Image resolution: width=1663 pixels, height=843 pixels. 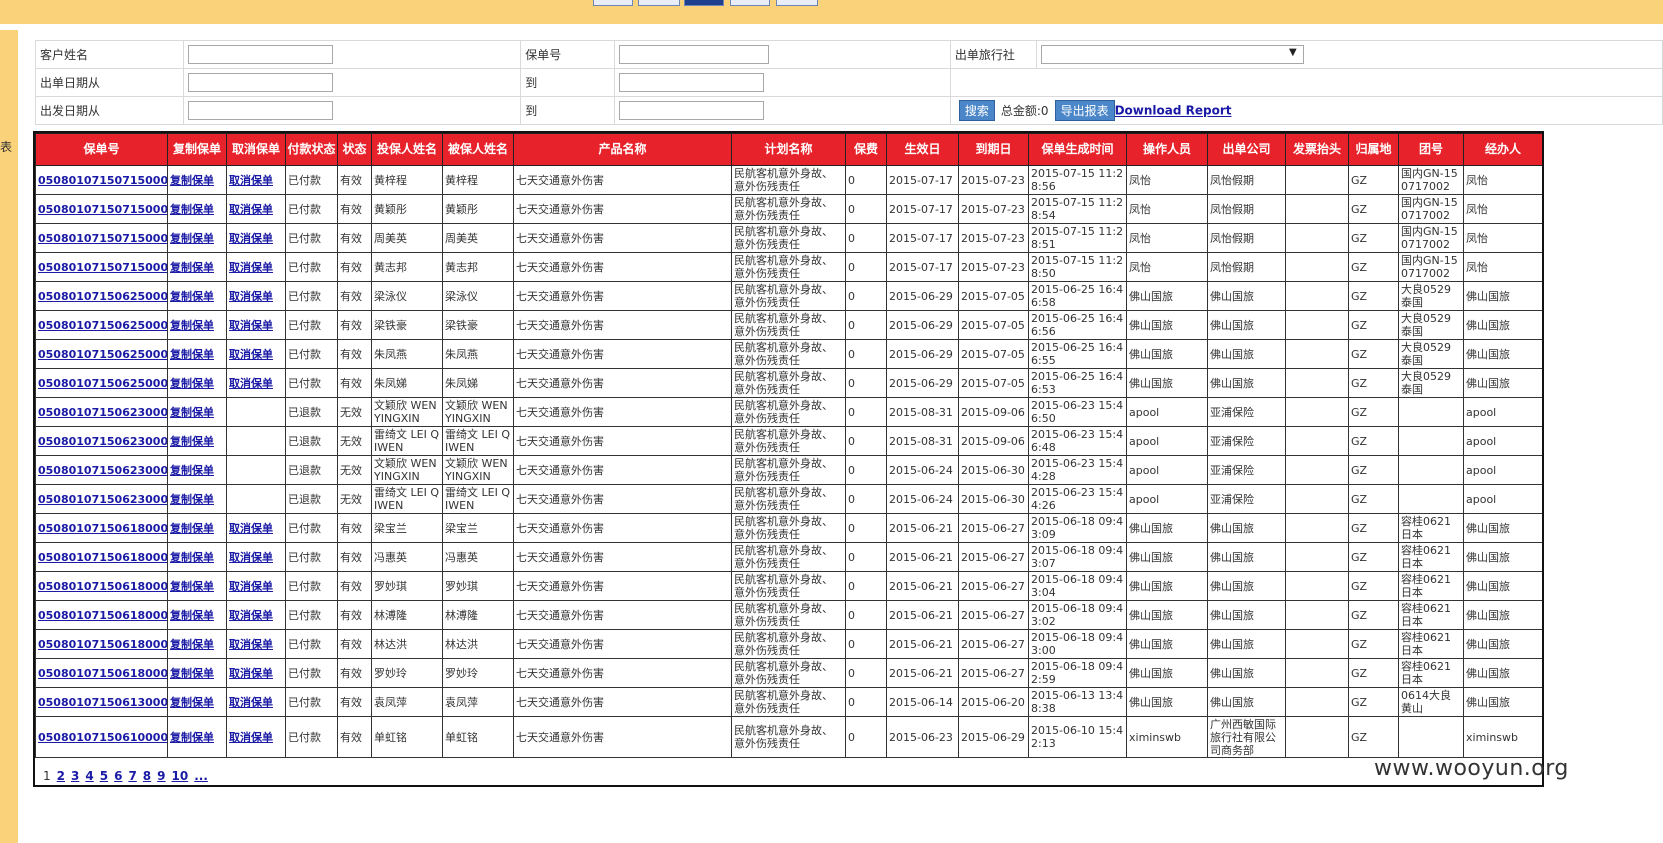 I want to click on download-report-link: Download Report, so click(x=1173, y=111).